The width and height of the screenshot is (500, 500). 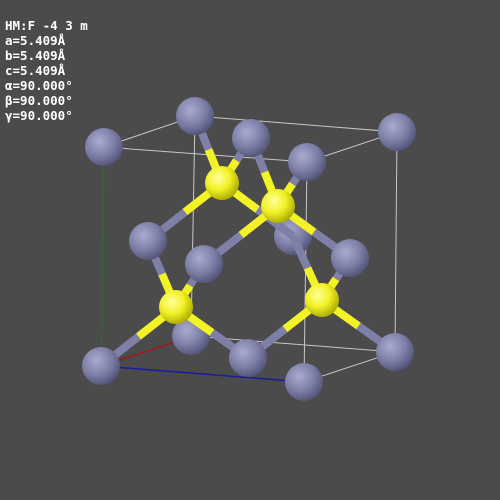 I want to click on axis-b-line, so click(x=202, y=374).